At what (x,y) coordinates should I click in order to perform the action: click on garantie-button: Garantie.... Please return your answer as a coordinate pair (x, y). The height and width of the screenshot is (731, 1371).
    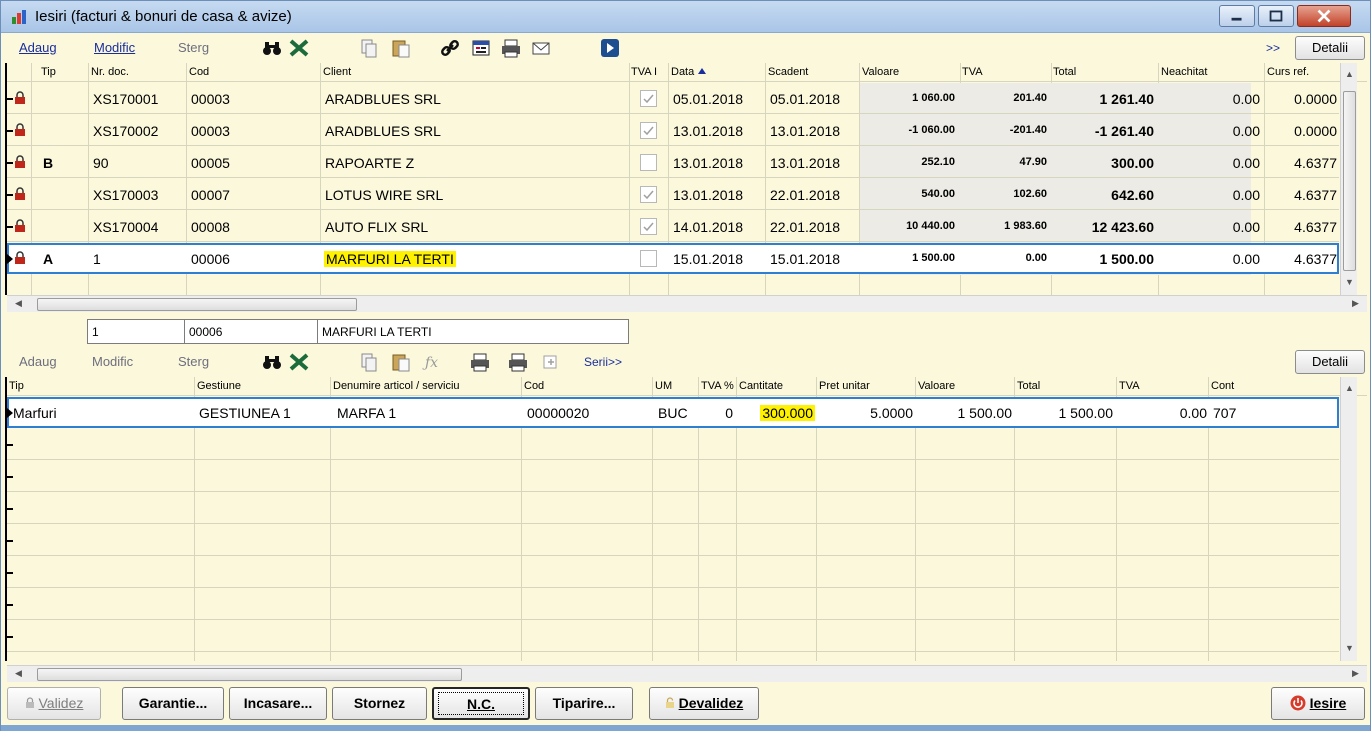
    Looking at the image, I should click on (173, 703).